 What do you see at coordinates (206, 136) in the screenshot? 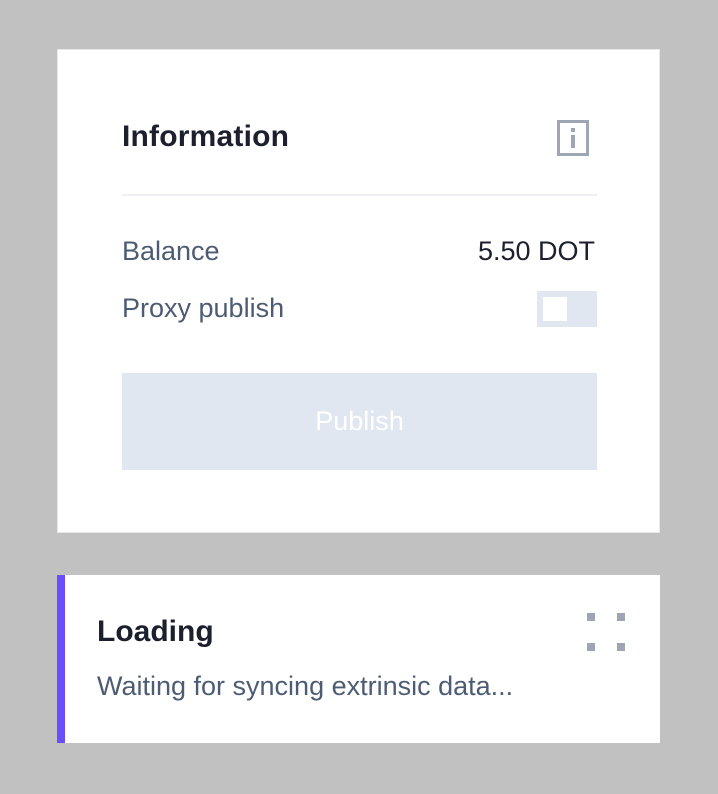
I see `information-title: Information` at bounding box center [206, 136].